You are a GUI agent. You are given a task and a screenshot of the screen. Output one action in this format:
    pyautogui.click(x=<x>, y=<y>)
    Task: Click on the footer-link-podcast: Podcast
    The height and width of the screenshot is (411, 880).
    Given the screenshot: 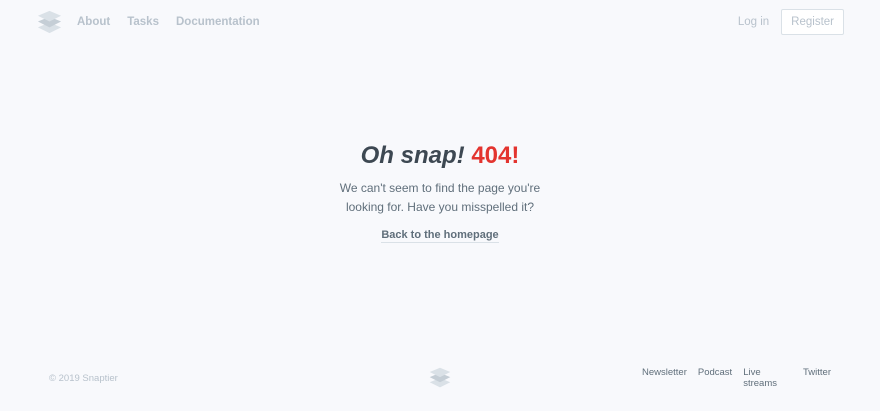 What is the action you would take?
    pyautogui.click(x=715, y=378)
    